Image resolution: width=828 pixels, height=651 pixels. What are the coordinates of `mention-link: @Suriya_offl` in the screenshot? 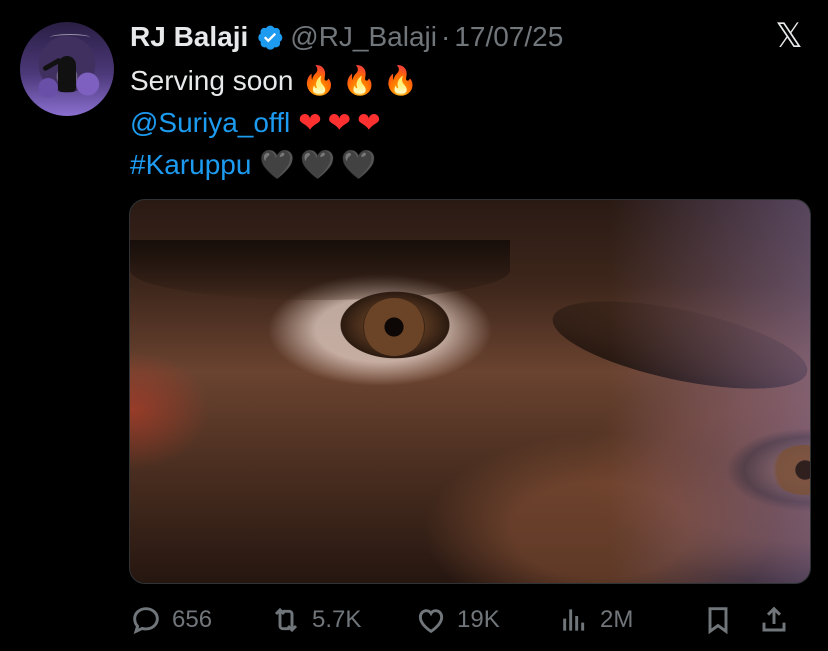 It's located at (210, 123).